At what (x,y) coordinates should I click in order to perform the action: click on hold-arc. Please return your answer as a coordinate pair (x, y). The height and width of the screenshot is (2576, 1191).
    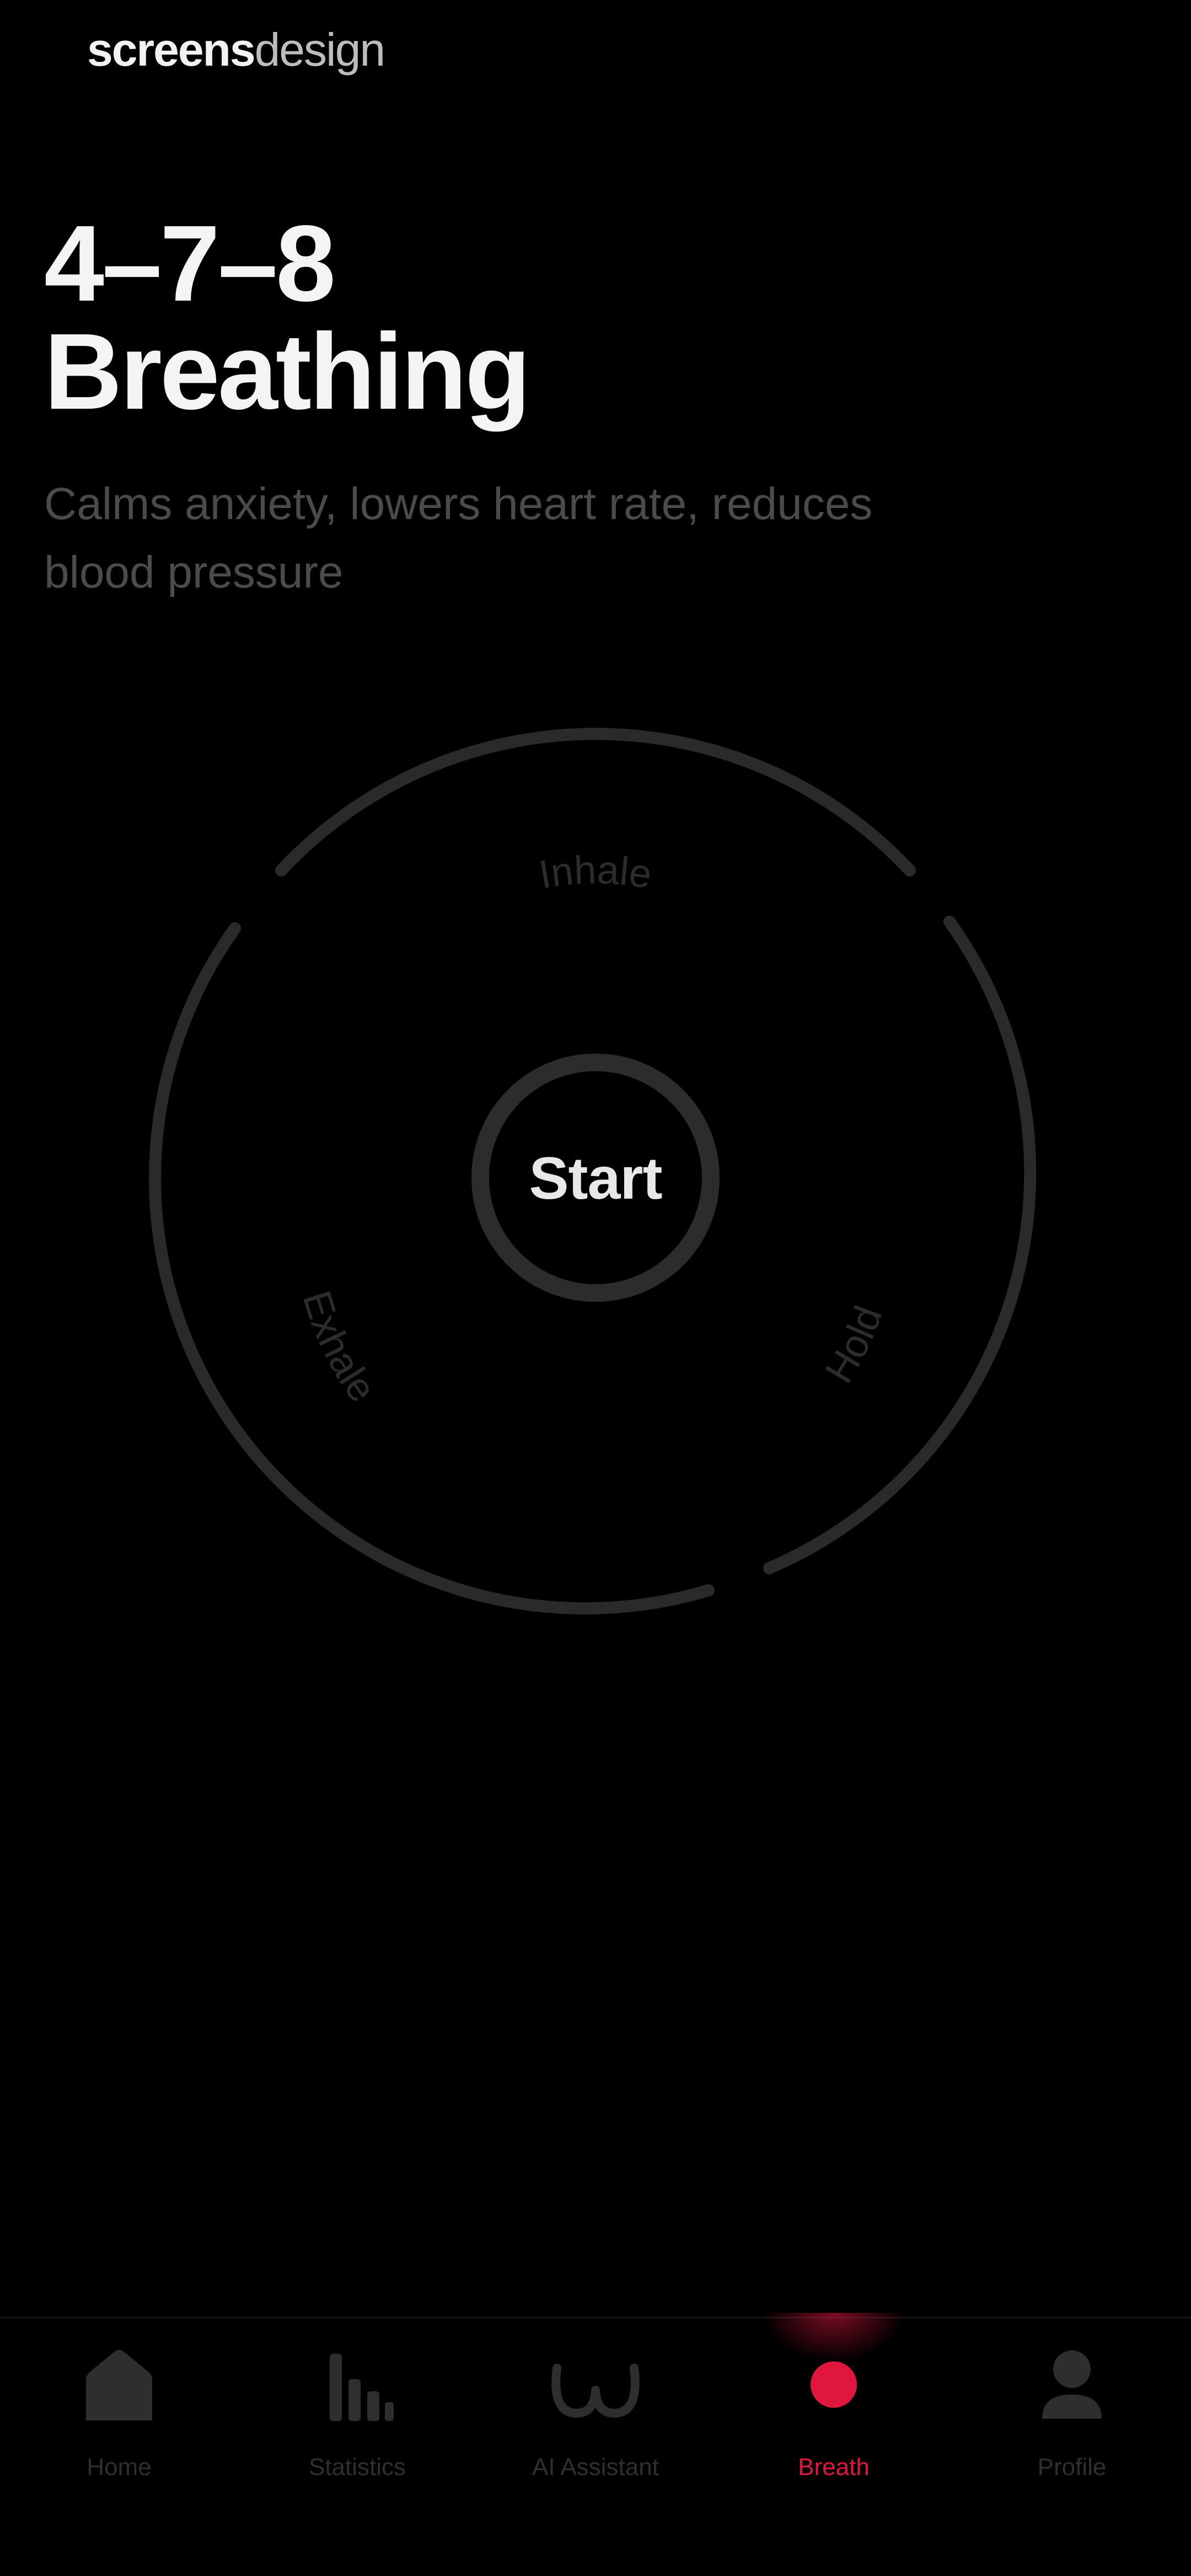
    Looking at the image, I should click on (900, 1245).